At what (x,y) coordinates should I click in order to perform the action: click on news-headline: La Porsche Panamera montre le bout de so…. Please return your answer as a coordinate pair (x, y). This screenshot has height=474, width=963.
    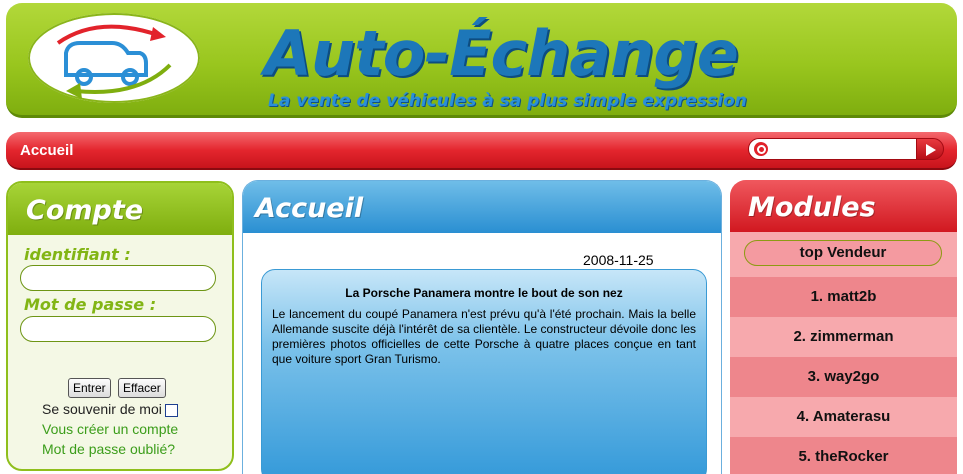
    Looking at the image, I should click on (484, 293).